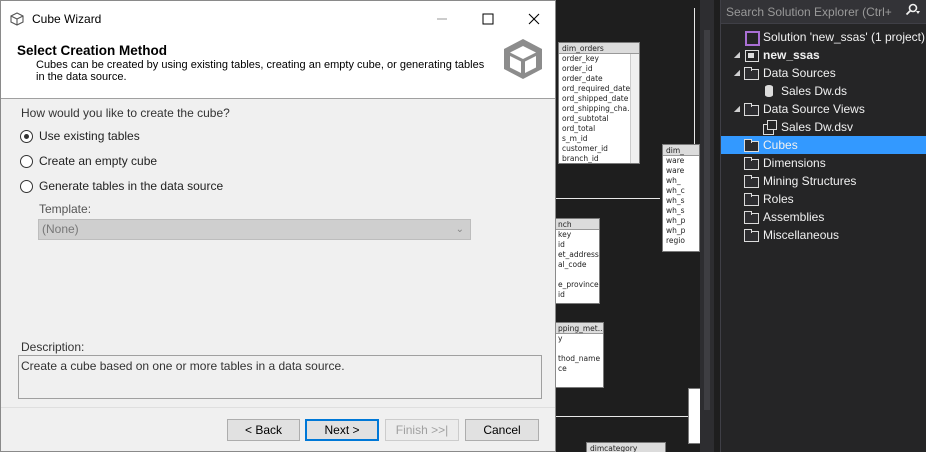 This screenshot has height=452, width=926. What do you see at coordinates (488, 19) in the screenshot?
I see `maximize-button` at bounding box center [488, 19].